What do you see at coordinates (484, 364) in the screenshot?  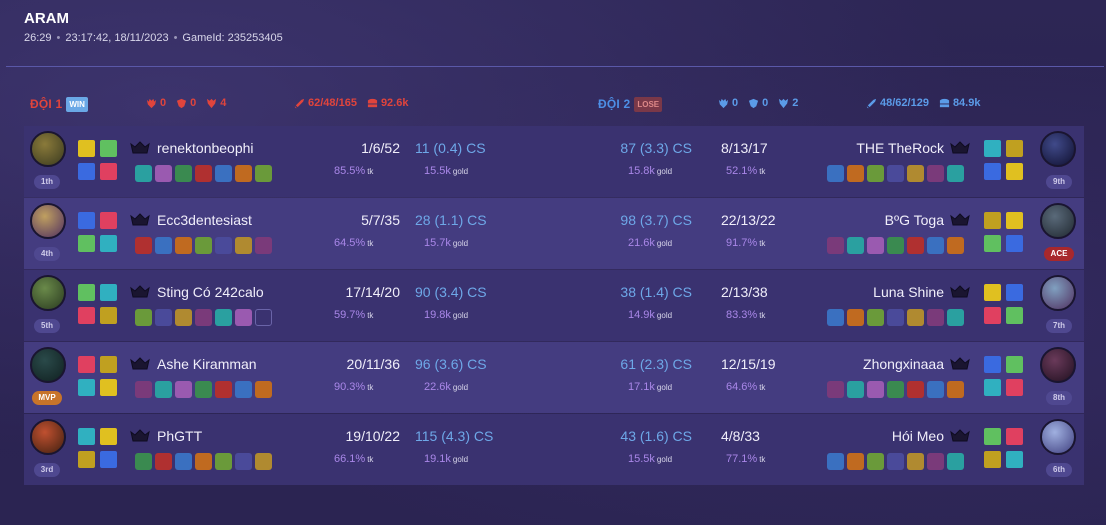 I see `player-name: Zhongxinaaa` at bounding box center [484, 364].